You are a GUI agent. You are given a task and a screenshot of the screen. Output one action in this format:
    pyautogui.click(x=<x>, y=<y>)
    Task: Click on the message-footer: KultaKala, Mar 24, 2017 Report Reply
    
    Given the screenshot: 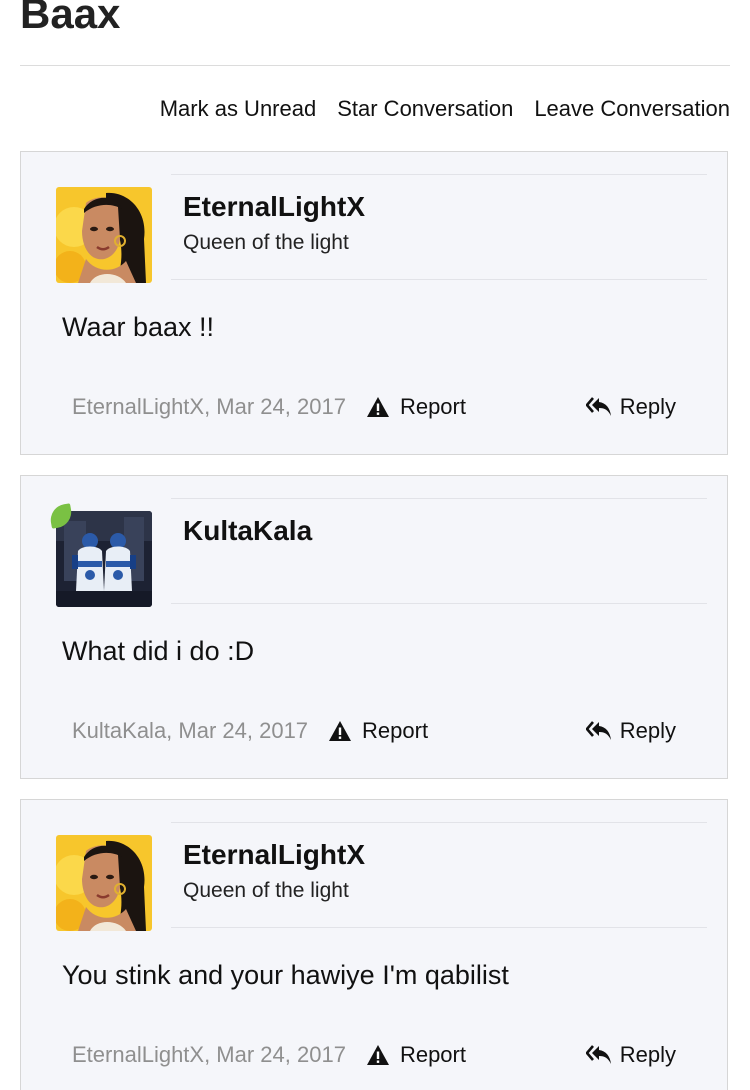 What is the action you would take?
    pyautogui.click(x=374, y=731)
    